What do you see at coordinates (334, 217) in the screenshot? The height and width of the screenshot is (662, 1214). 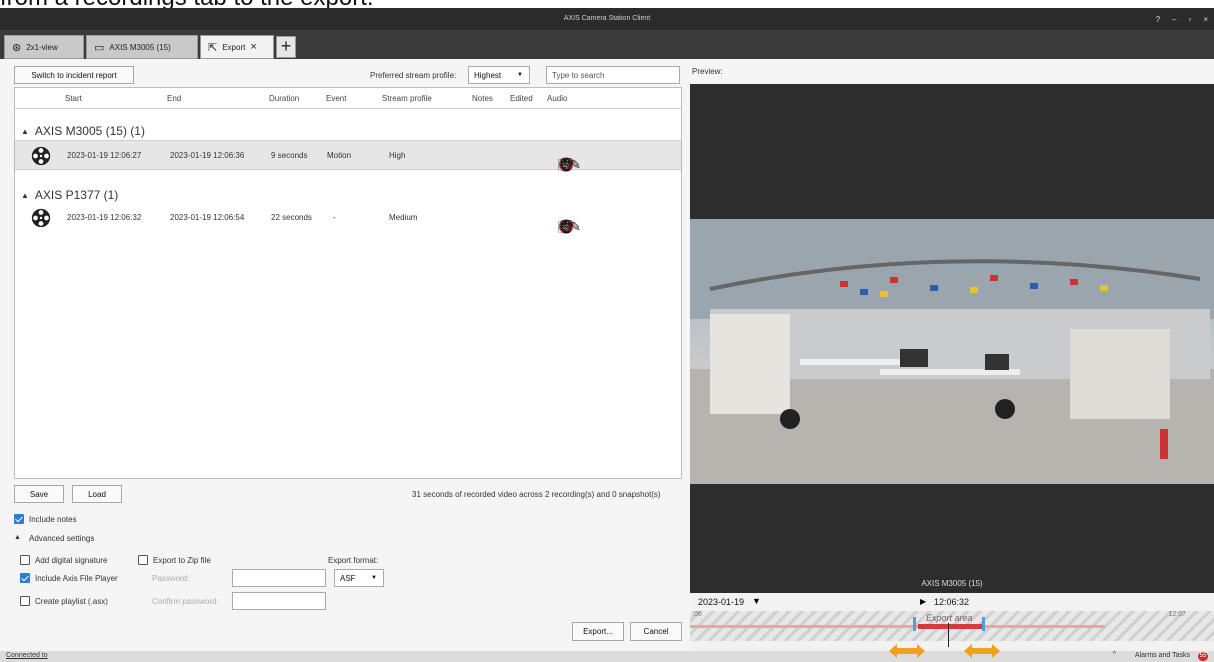 I see `cell-event: -` at bounding box center [334, 217].